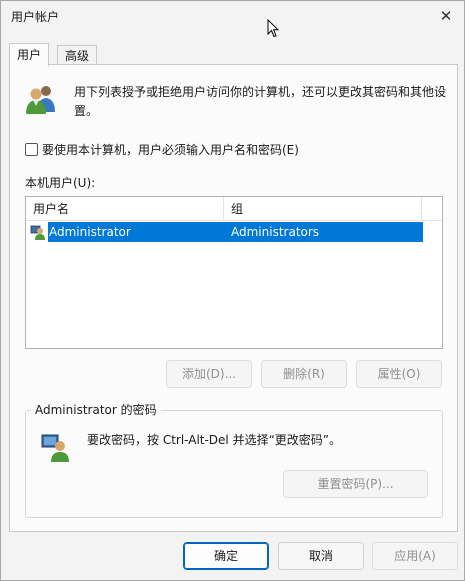 This screenshot has height=581, width=465. I want to click on mouse-cursor-icon, so click(273, 28).